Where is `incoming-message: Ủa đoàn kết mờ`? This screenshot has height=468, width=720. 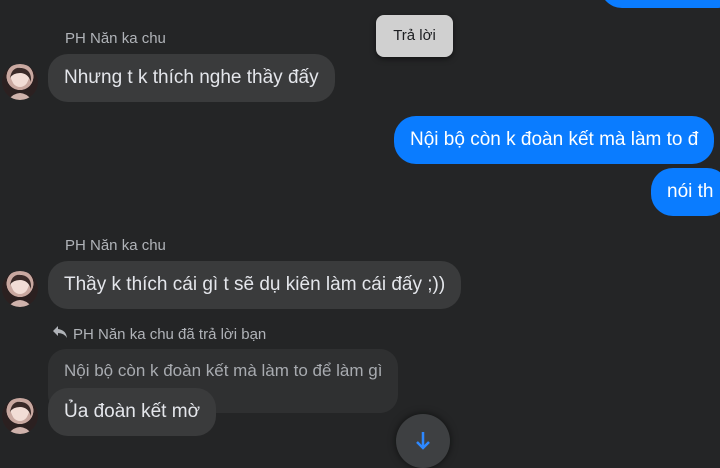 incoming-message: Ủa đoàn kết mờ is located at coordinates (132, 412).